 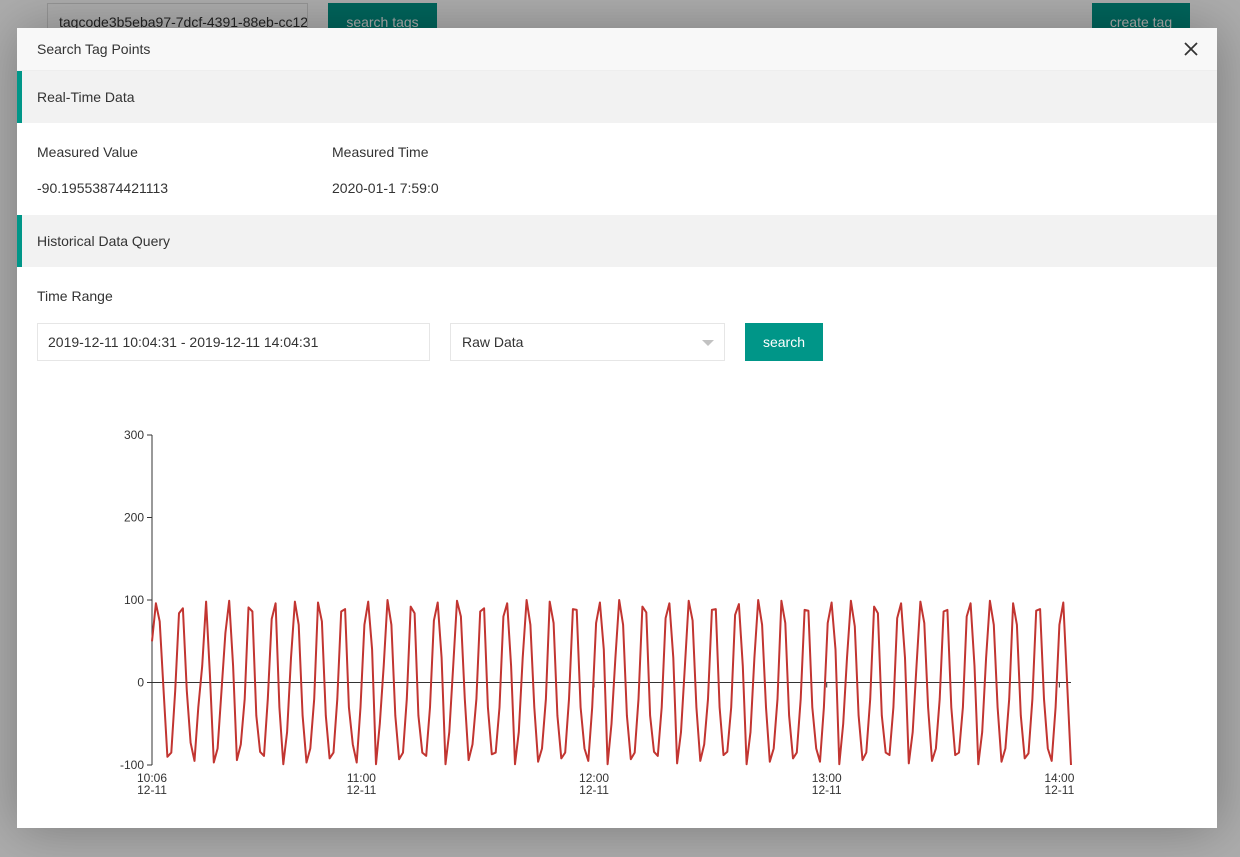 I want to click on measured-value: -90.19553874421113, so click(x=103, y=188).